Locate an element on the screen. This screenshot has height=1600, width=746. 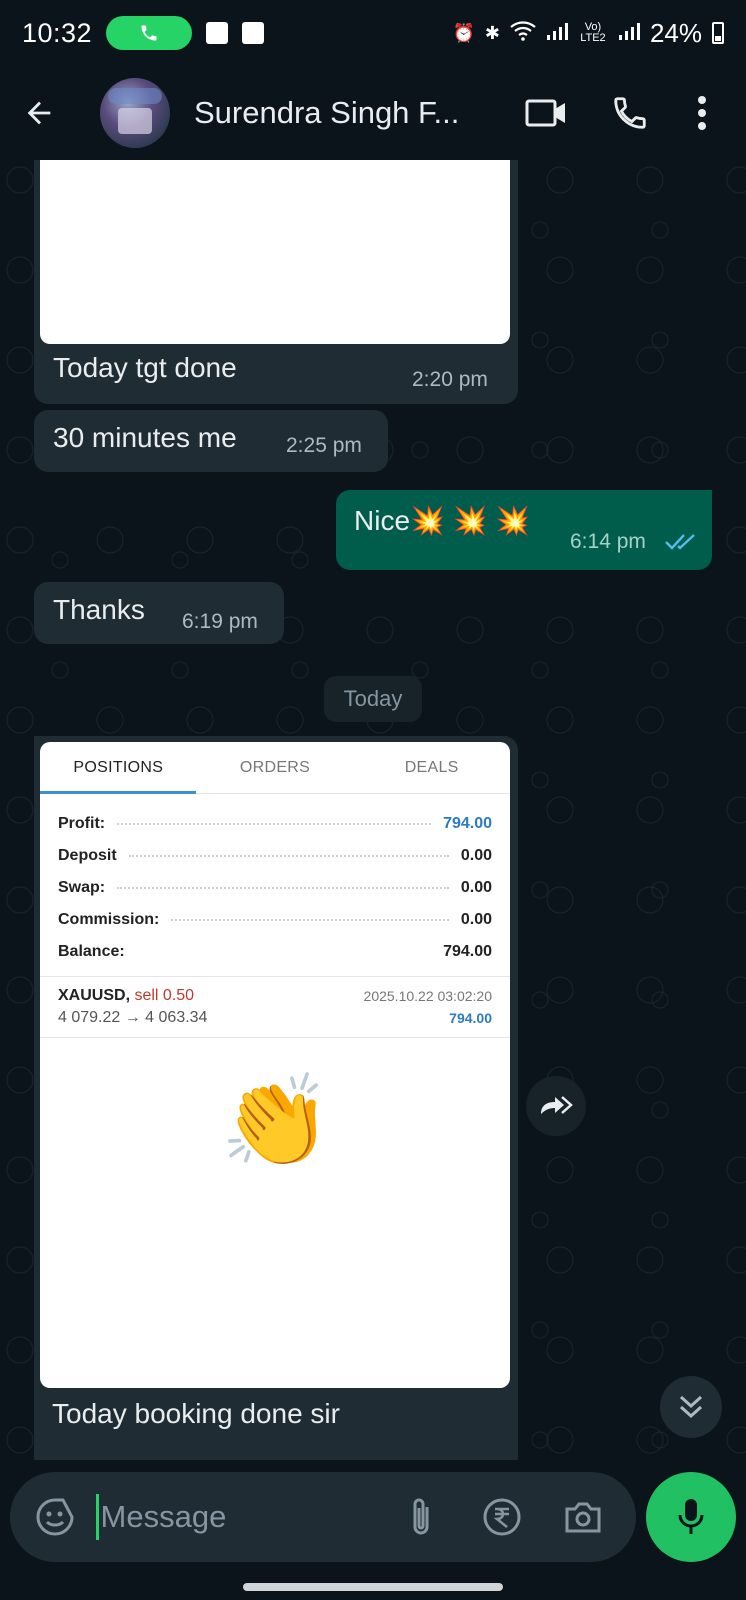
message-bubble: Nice💥 💥 💥 6:14 pm is located at coordinates (524, 530).